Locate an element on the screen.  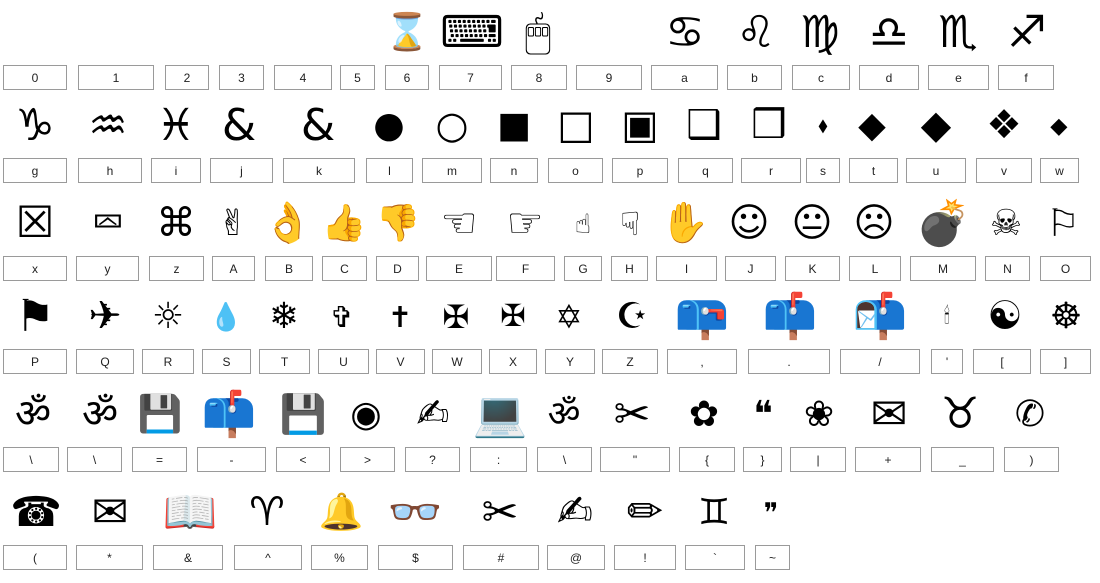
key-label-box: + is located at coordinates (888, 459).